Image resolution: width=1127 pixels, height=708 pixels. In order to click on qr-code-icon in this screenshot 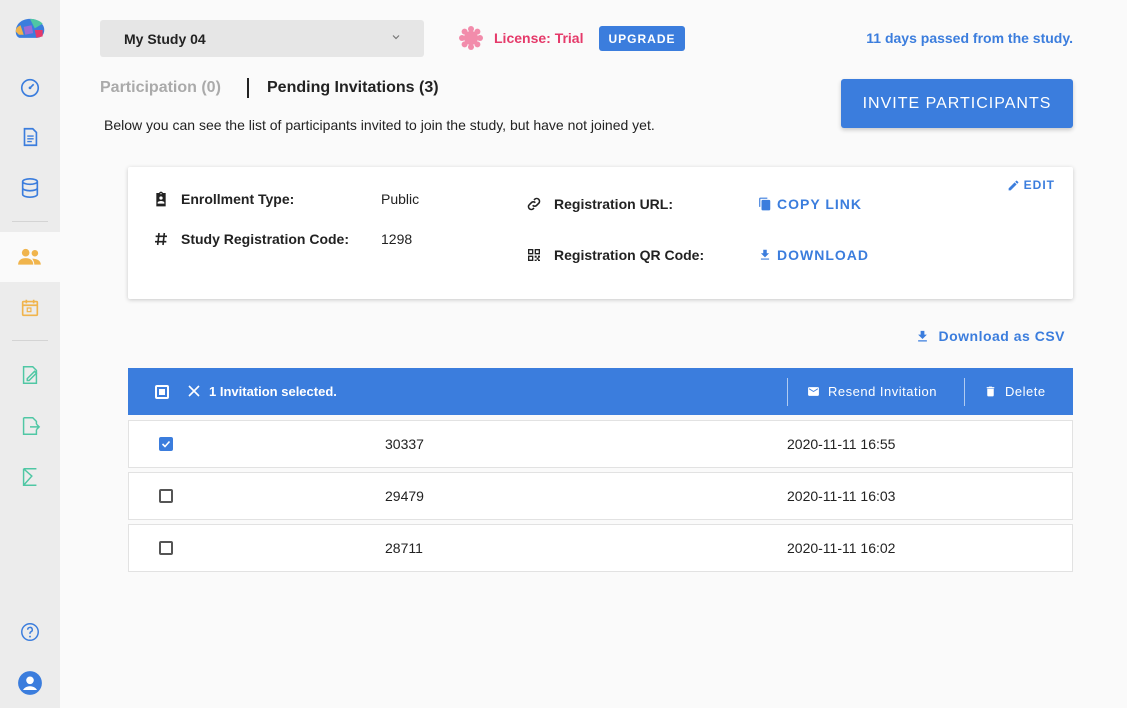, I will do `click(534, 255)`.